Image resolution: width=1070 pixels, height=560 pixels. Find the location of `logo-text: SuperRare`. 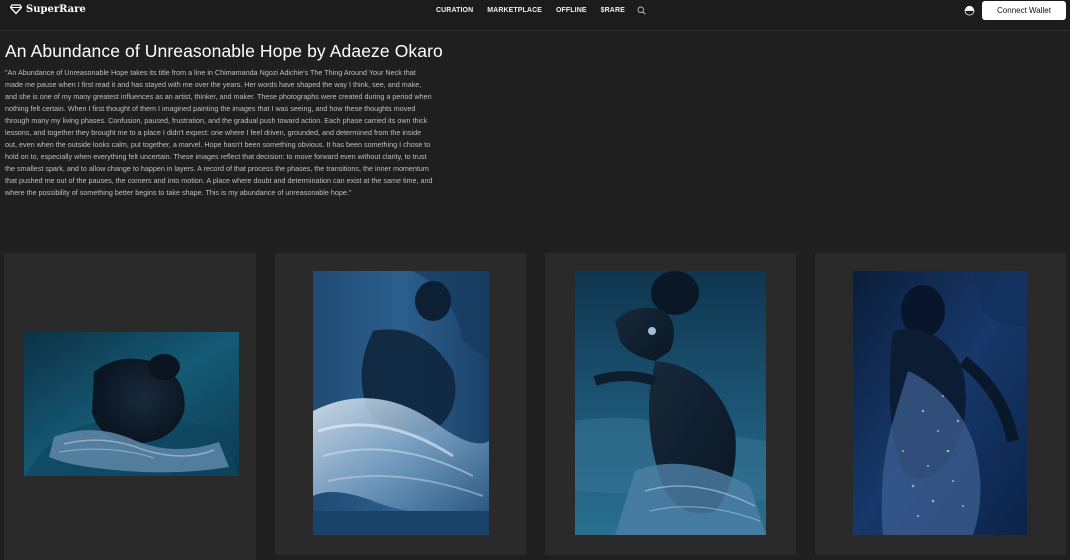

logo-text: SuperRare is located at coordinates (56, 9).